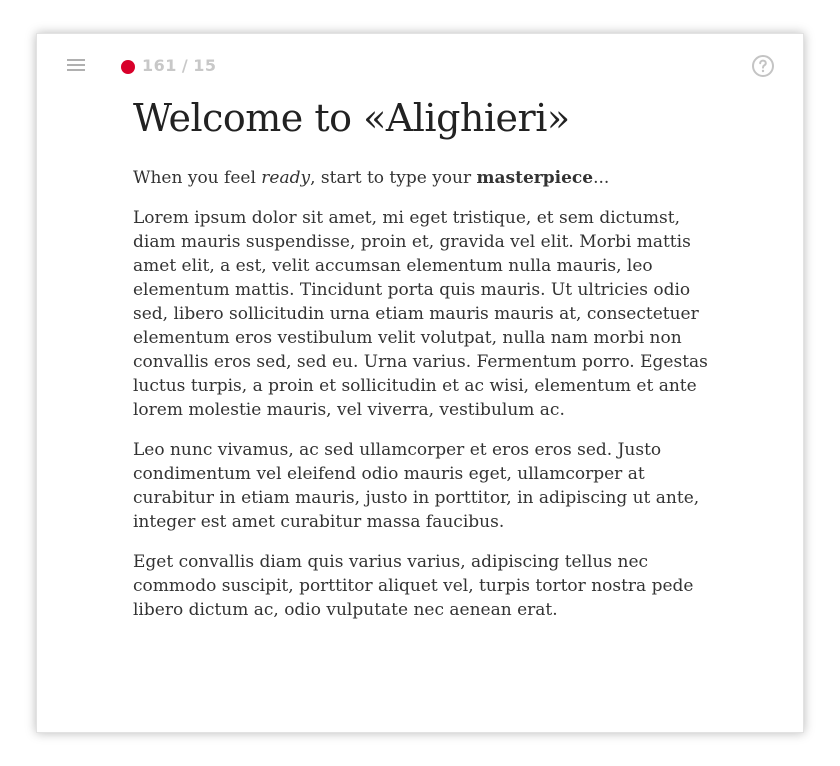 The width and height of the screenshot is (840, 766). Describe the element at coordinates (286, 177) in the screenshot. I see `intro-italic-word: ready` at that location.